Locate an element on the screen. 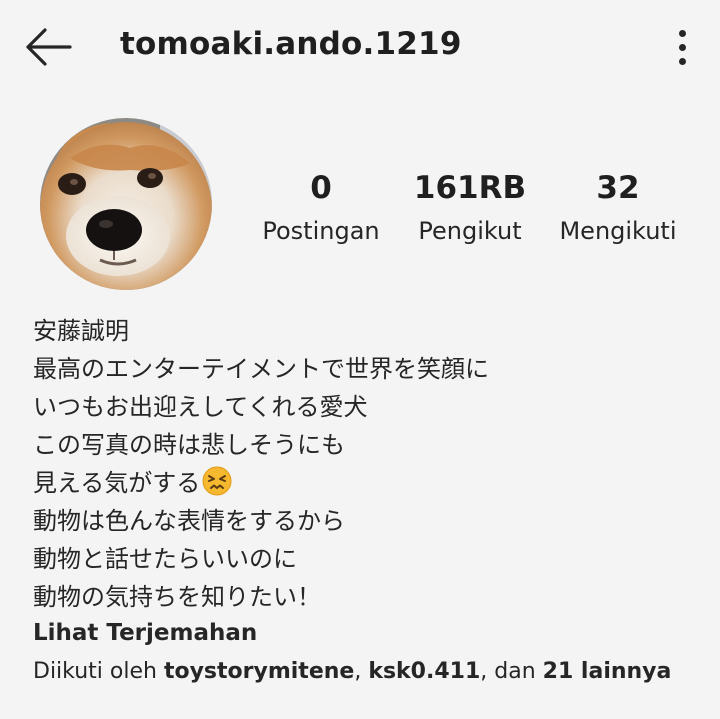  dog-photo is located at coordinates (126, 204).